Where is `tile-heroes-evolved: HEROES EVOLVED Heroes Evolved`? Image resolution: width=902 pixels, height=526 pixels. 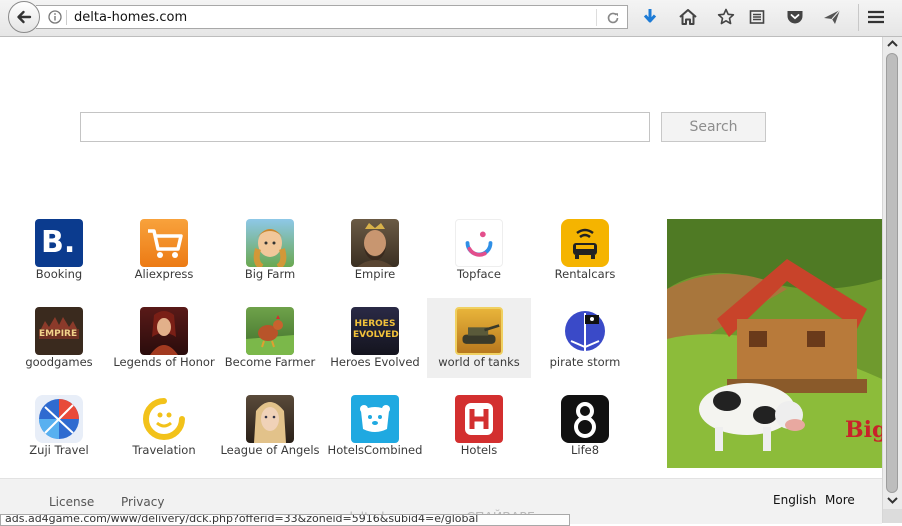 tile-heroes-evolved: HEROES EVOLVED Heroes Evolved is located at coordinates (375, 342).